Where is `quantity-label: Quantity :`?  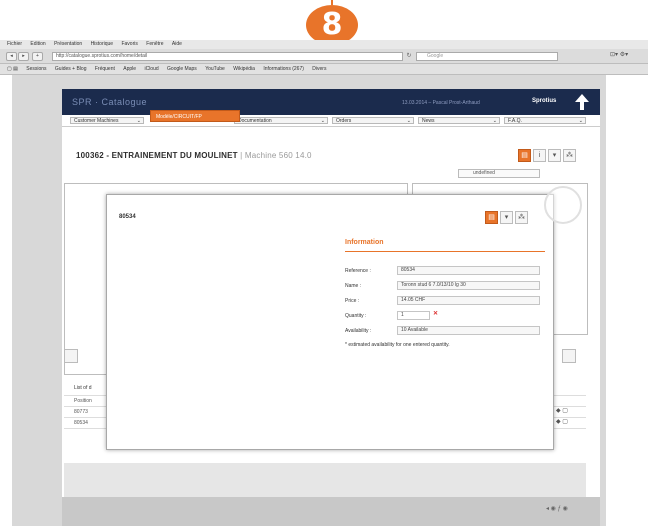 quantity-label: Quantity : is located at coordinates (356, 316).